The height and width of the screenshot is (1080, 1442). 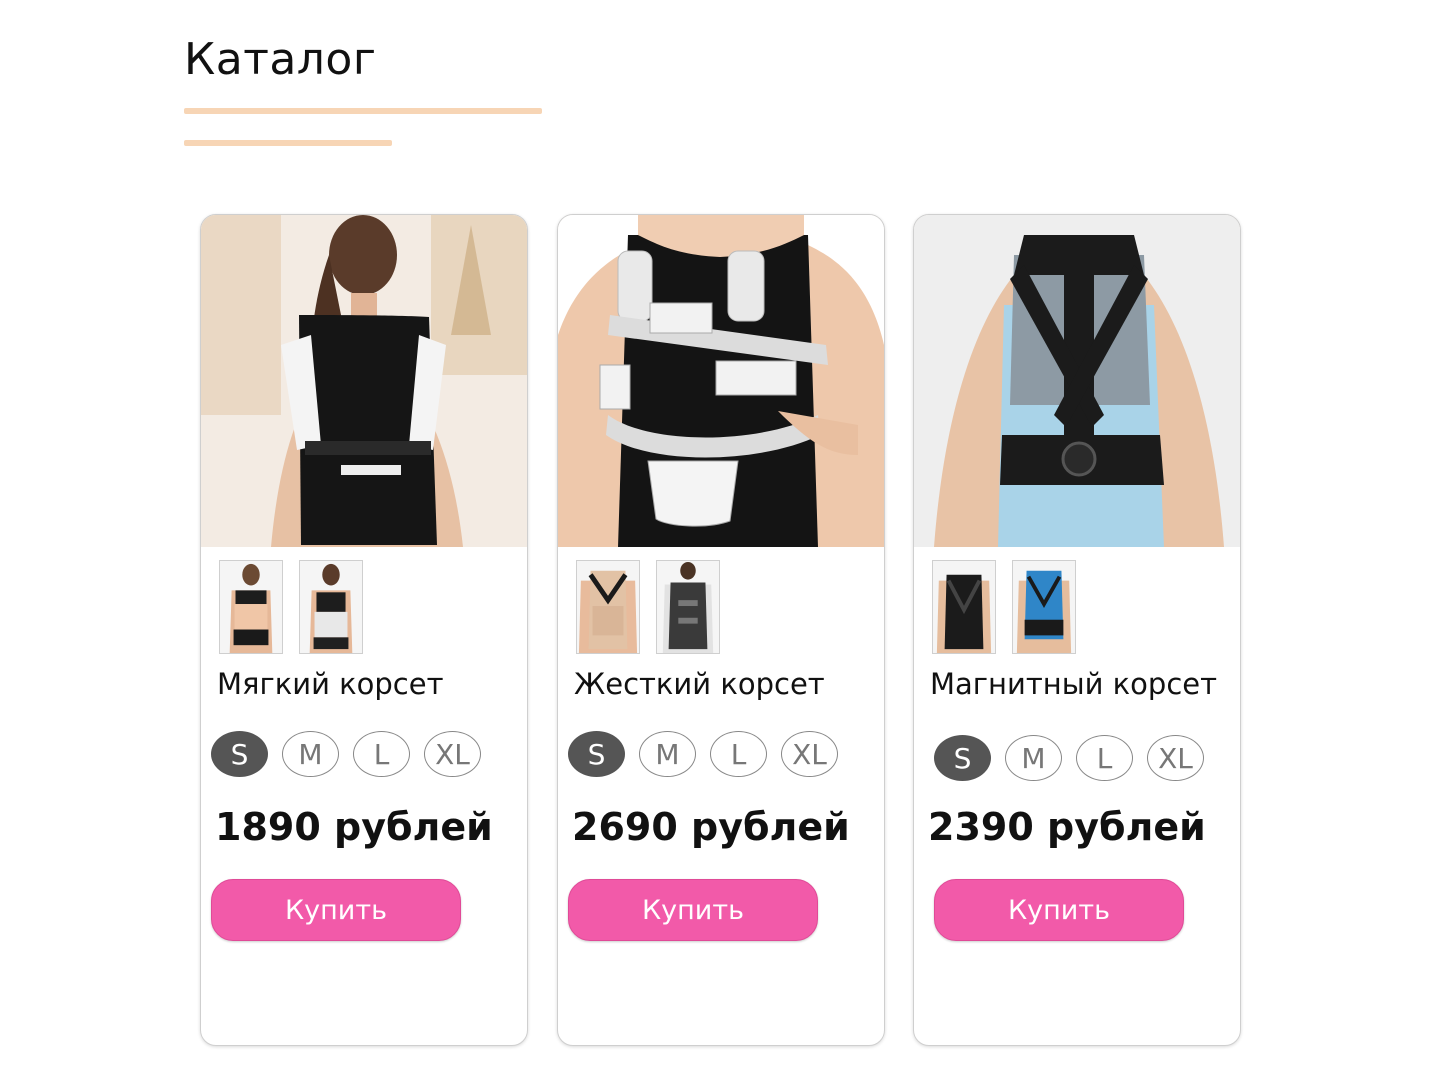 What do you see at coordinates (288, 143) in the screenshot?
I see `decorative-line-short` at bounding box center [288, 143].